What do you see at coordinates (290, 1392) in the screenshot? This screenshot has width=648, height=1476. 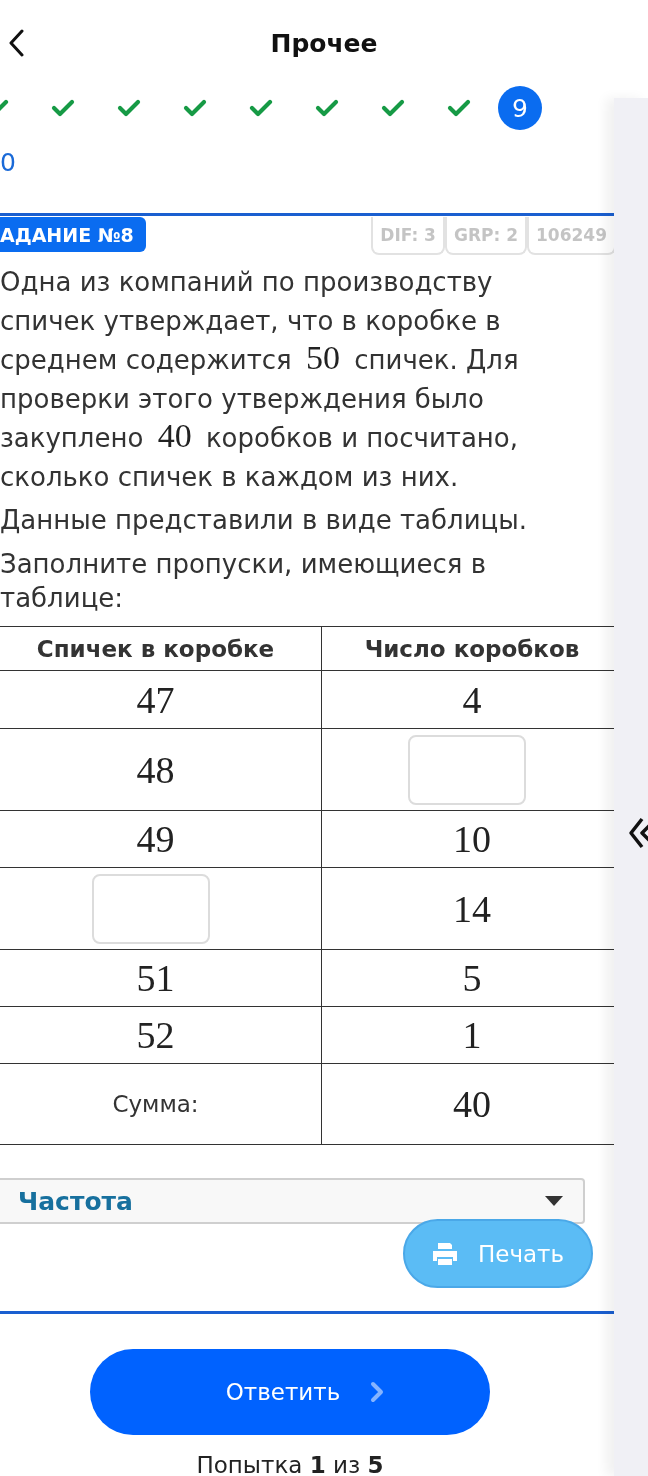 I see `answer-button: Ответить` at bounding box center [290, 1392].